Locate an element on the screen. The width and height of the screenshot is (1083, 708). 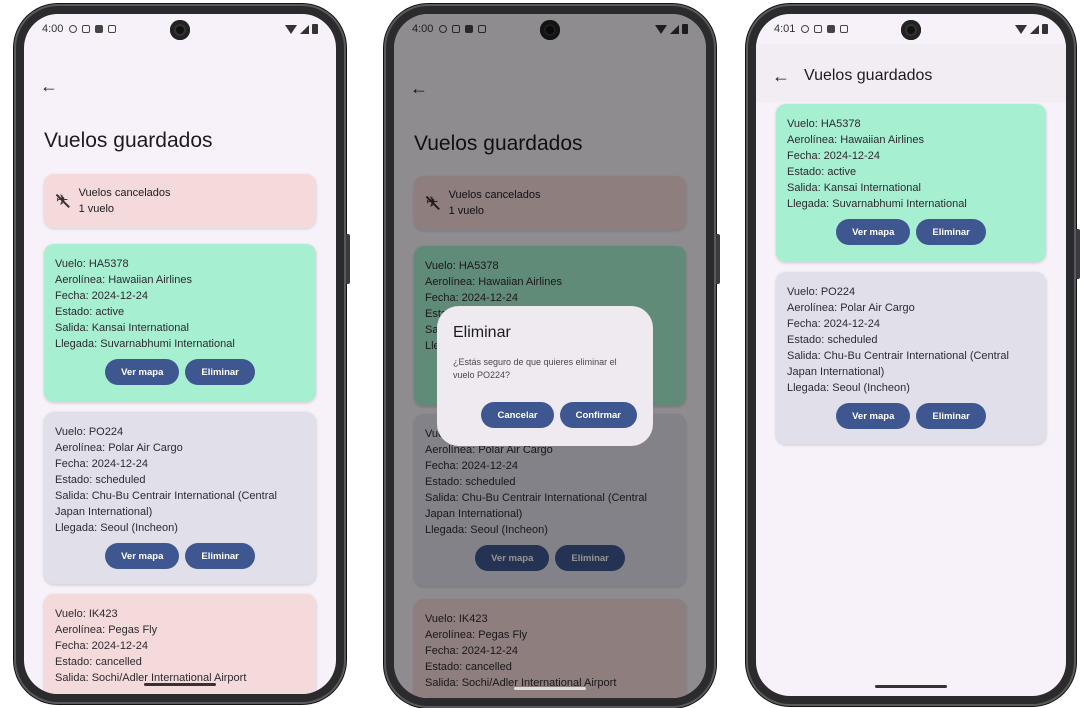
status-time: 4:01 is located at coordinates (785, 29).